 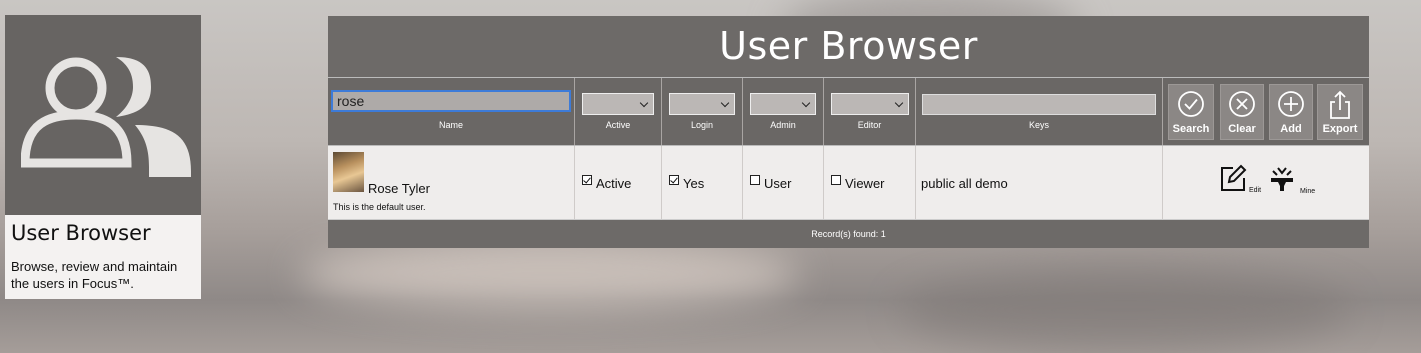 I want to click on active-value: Active, so click(x=614, y=183).